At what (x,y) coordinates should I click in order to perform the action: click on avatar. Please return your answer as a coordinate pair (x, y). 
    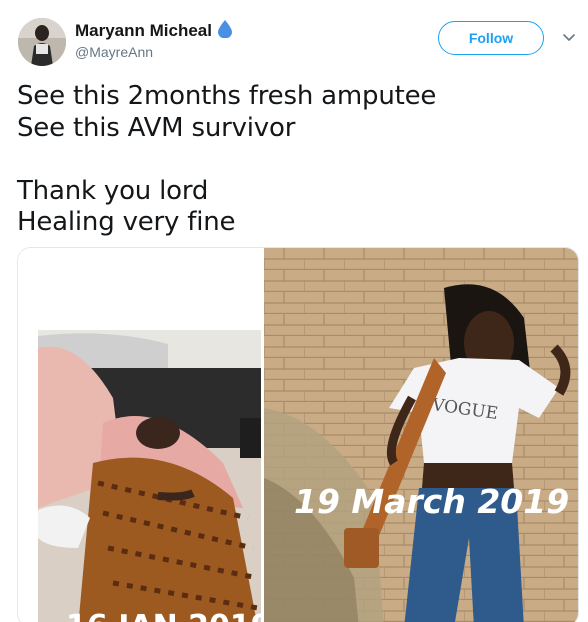
    Looking at the image, I should click on (42, 42).